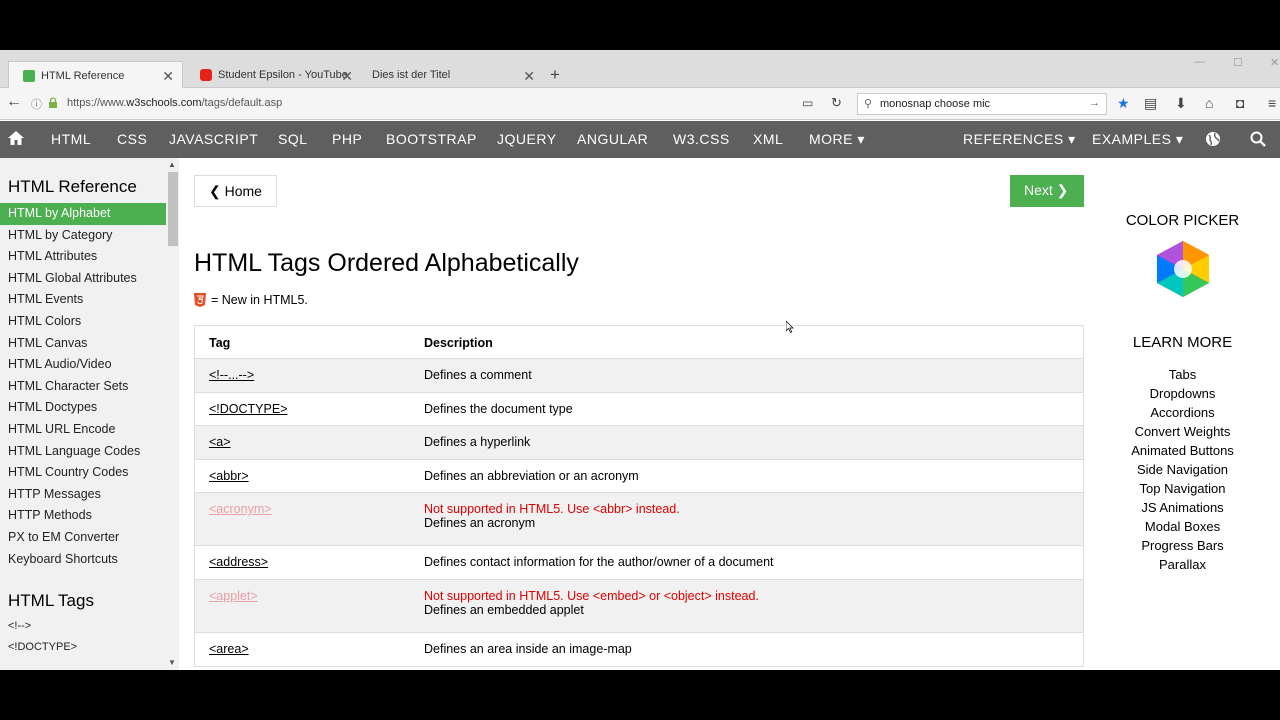  I want to click on tag-link: <address>, so click(238, 562).